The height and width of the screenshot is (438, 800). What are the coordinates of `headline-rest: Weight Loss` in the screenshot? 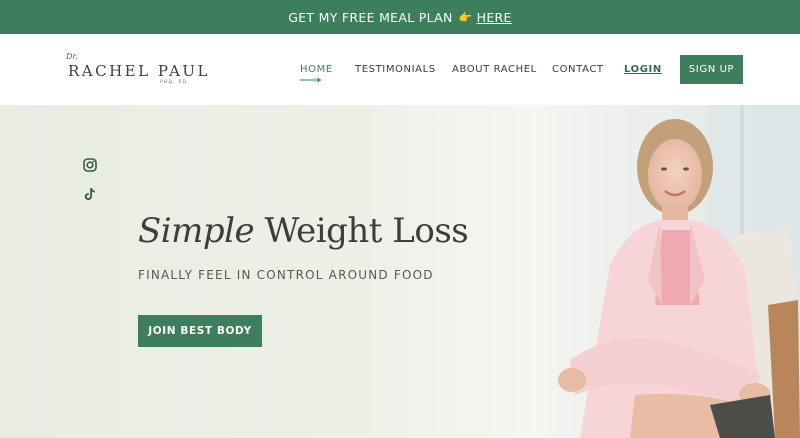 It's located at (361, 231).